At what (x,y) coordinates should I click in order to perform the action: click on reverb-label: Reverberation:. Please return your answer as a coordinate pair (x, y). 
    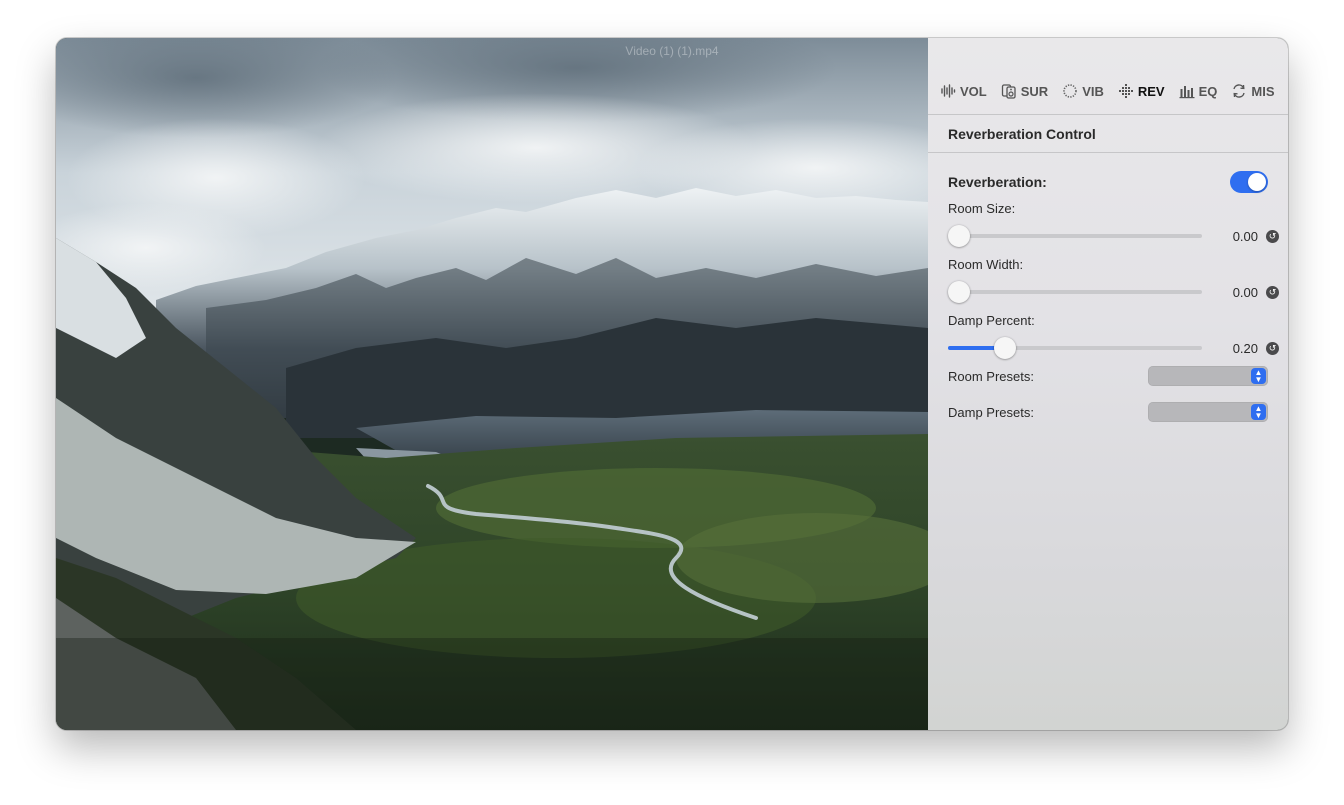
    Looking at the image, I should click on (997, 182).